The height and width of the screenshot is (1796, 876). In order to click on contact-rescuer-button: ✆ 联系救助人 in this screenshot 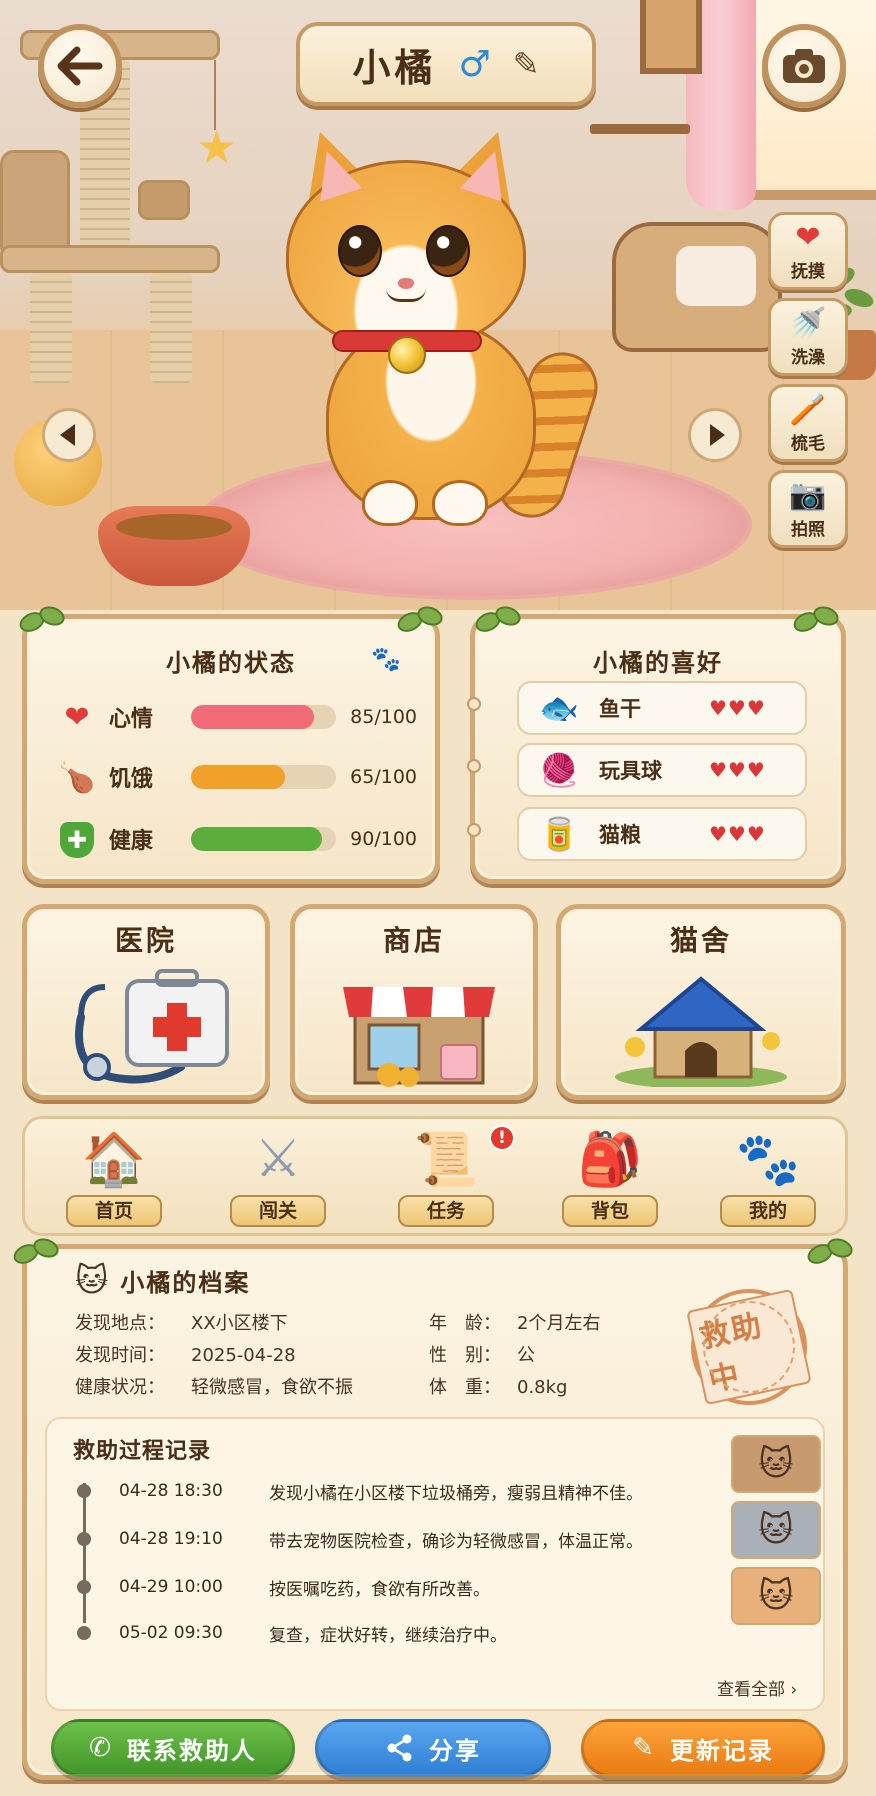, I will do `click(173, 1748)`.